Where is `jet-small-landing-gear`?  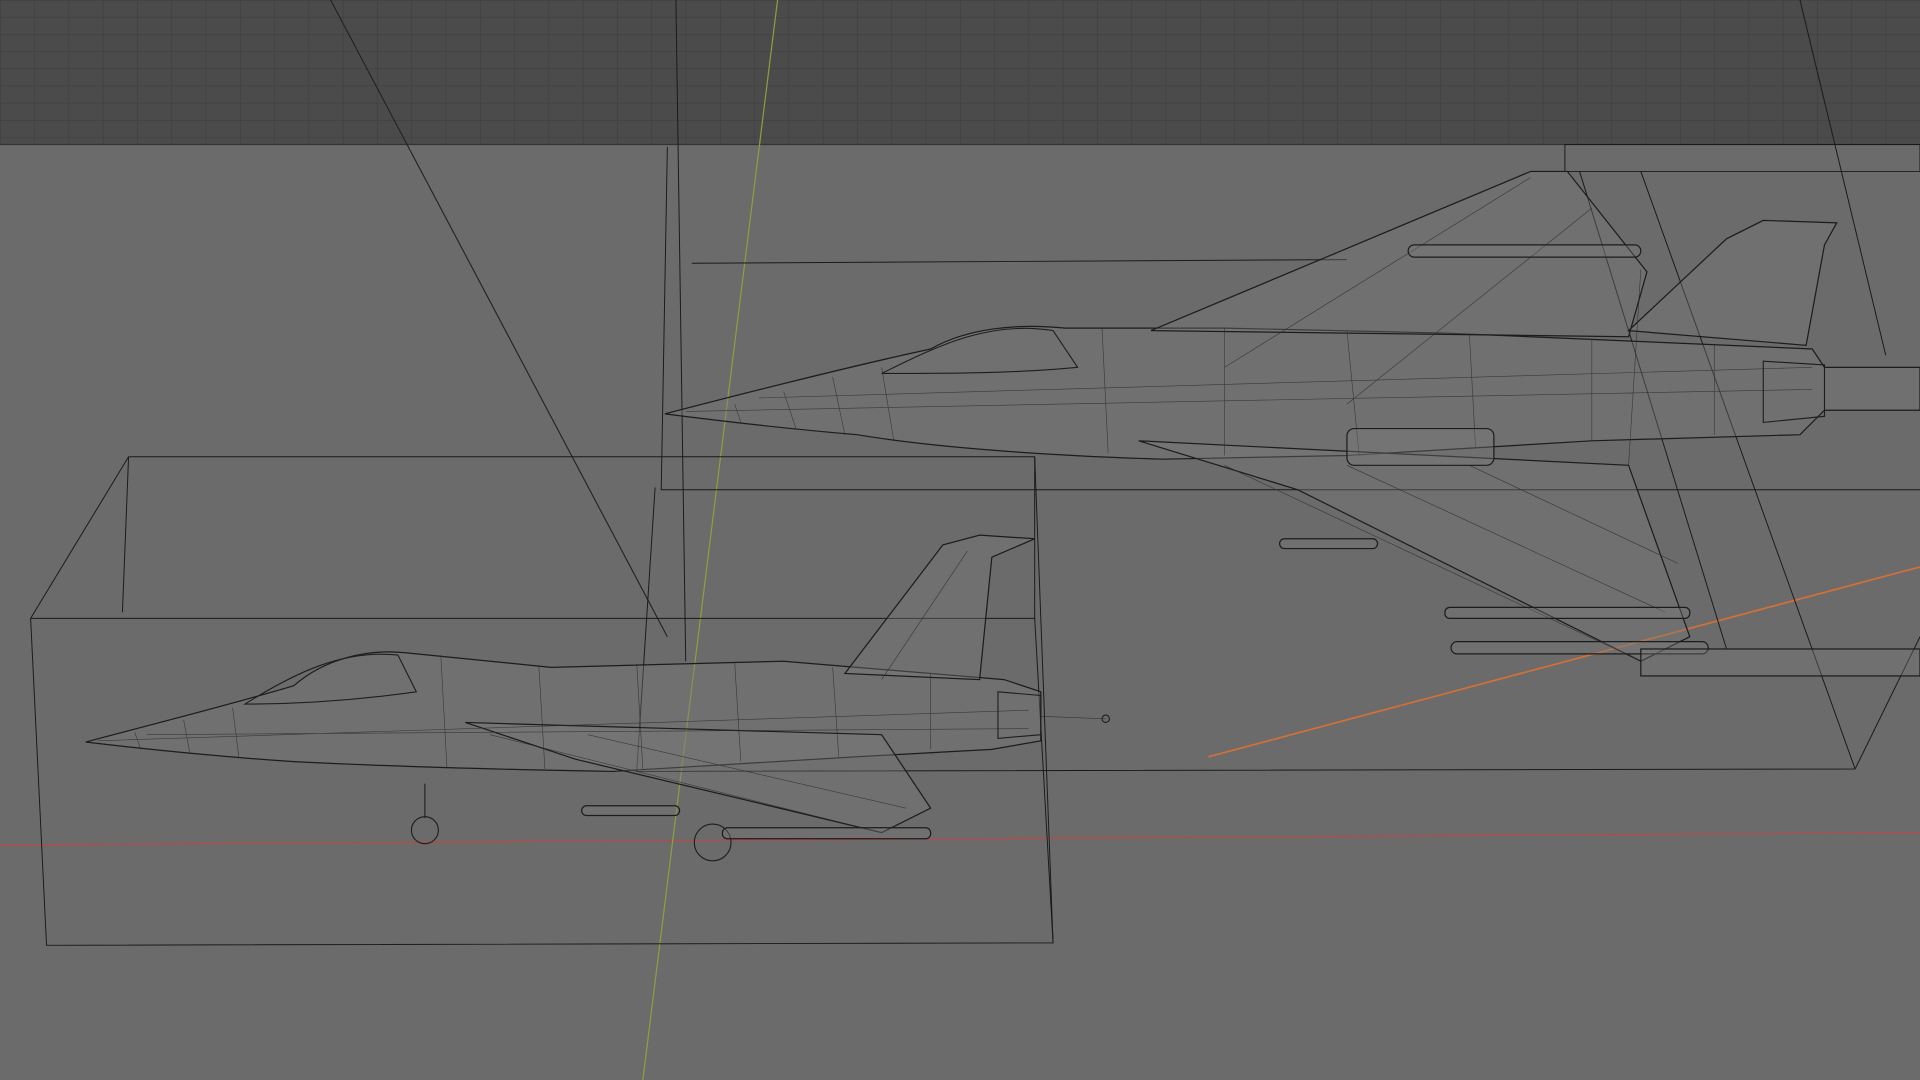
jet-small-landing-gear is located at coordinates (571, 822).